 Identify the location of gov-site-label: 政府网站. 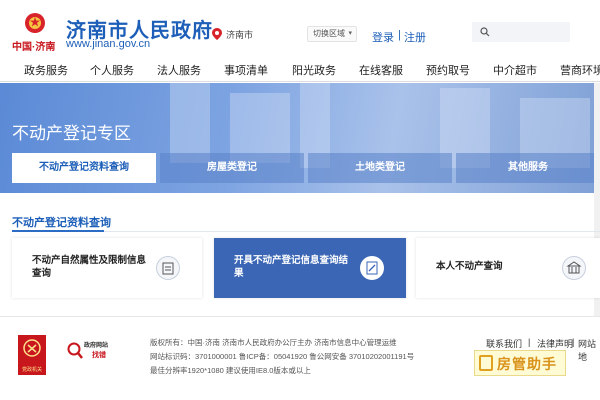
(96, 346).